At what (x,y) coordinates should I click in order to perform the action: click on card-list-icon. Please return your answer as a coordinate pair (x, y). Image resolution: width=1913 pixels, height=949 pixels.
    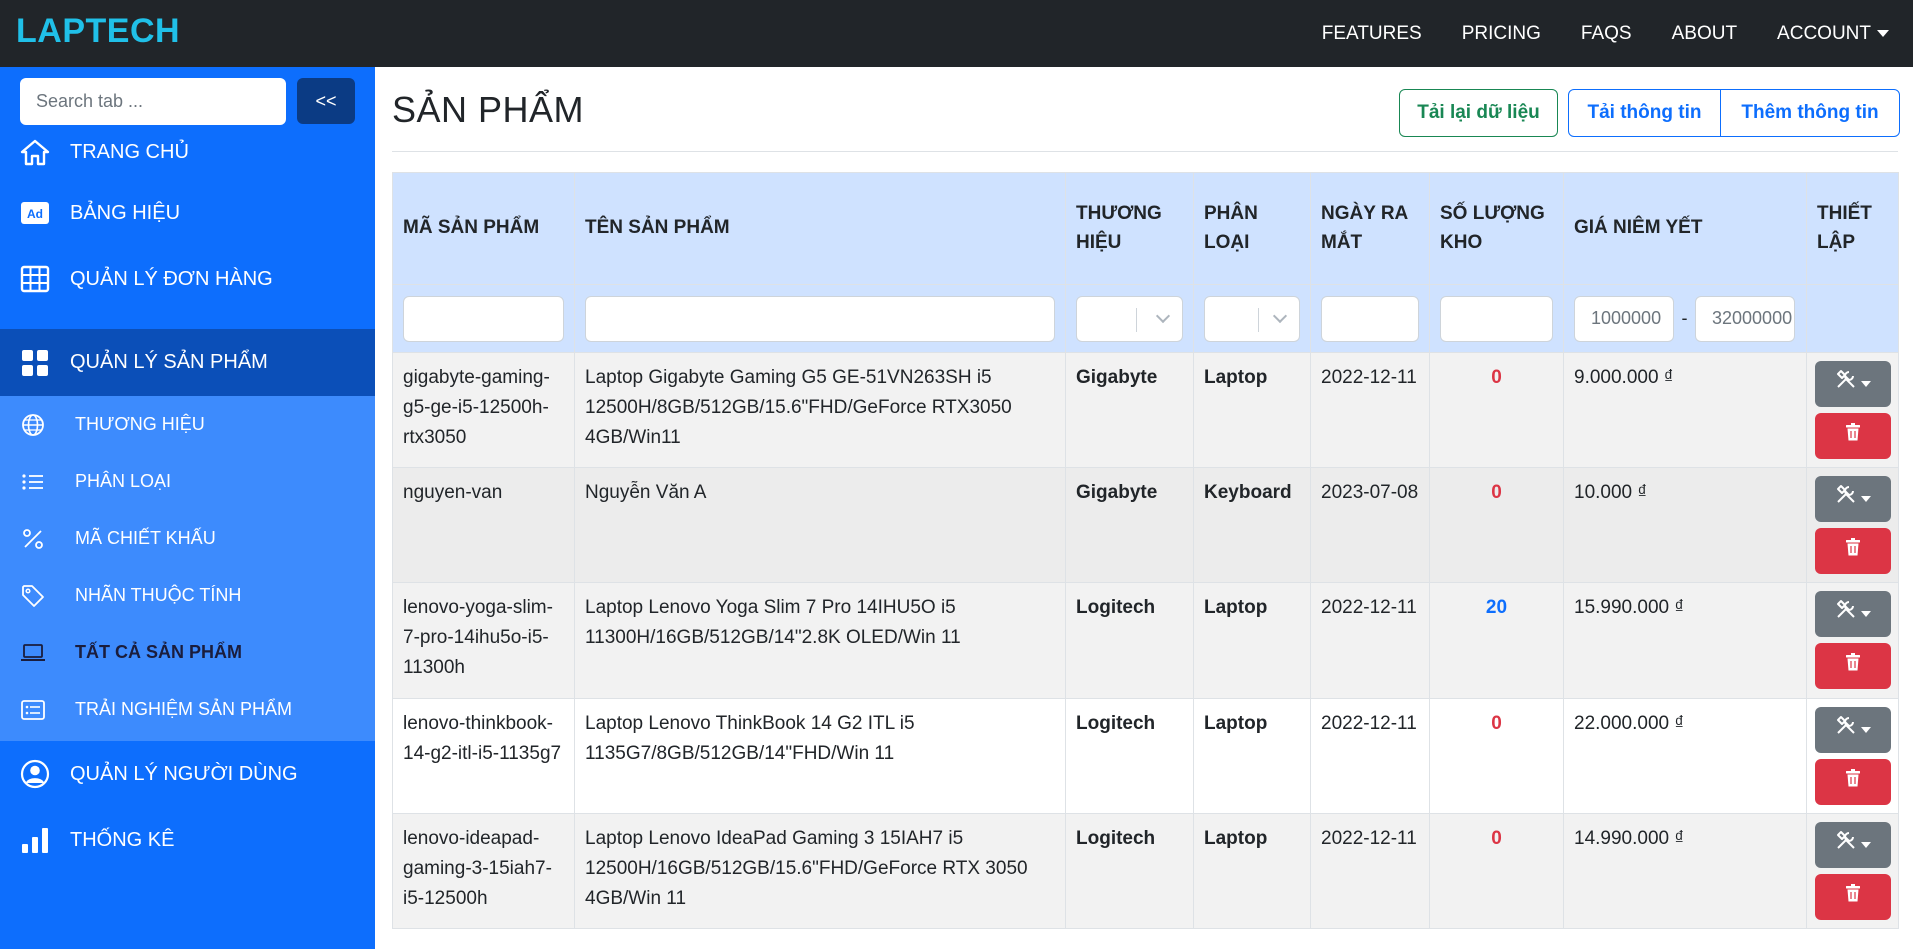
    Looking at the image, I should click on (33, 710).